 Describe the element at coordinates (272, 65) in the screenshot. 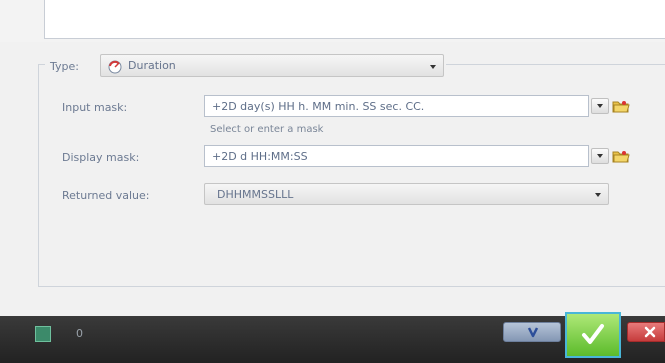

I see `type-combo: Duration` at that location.